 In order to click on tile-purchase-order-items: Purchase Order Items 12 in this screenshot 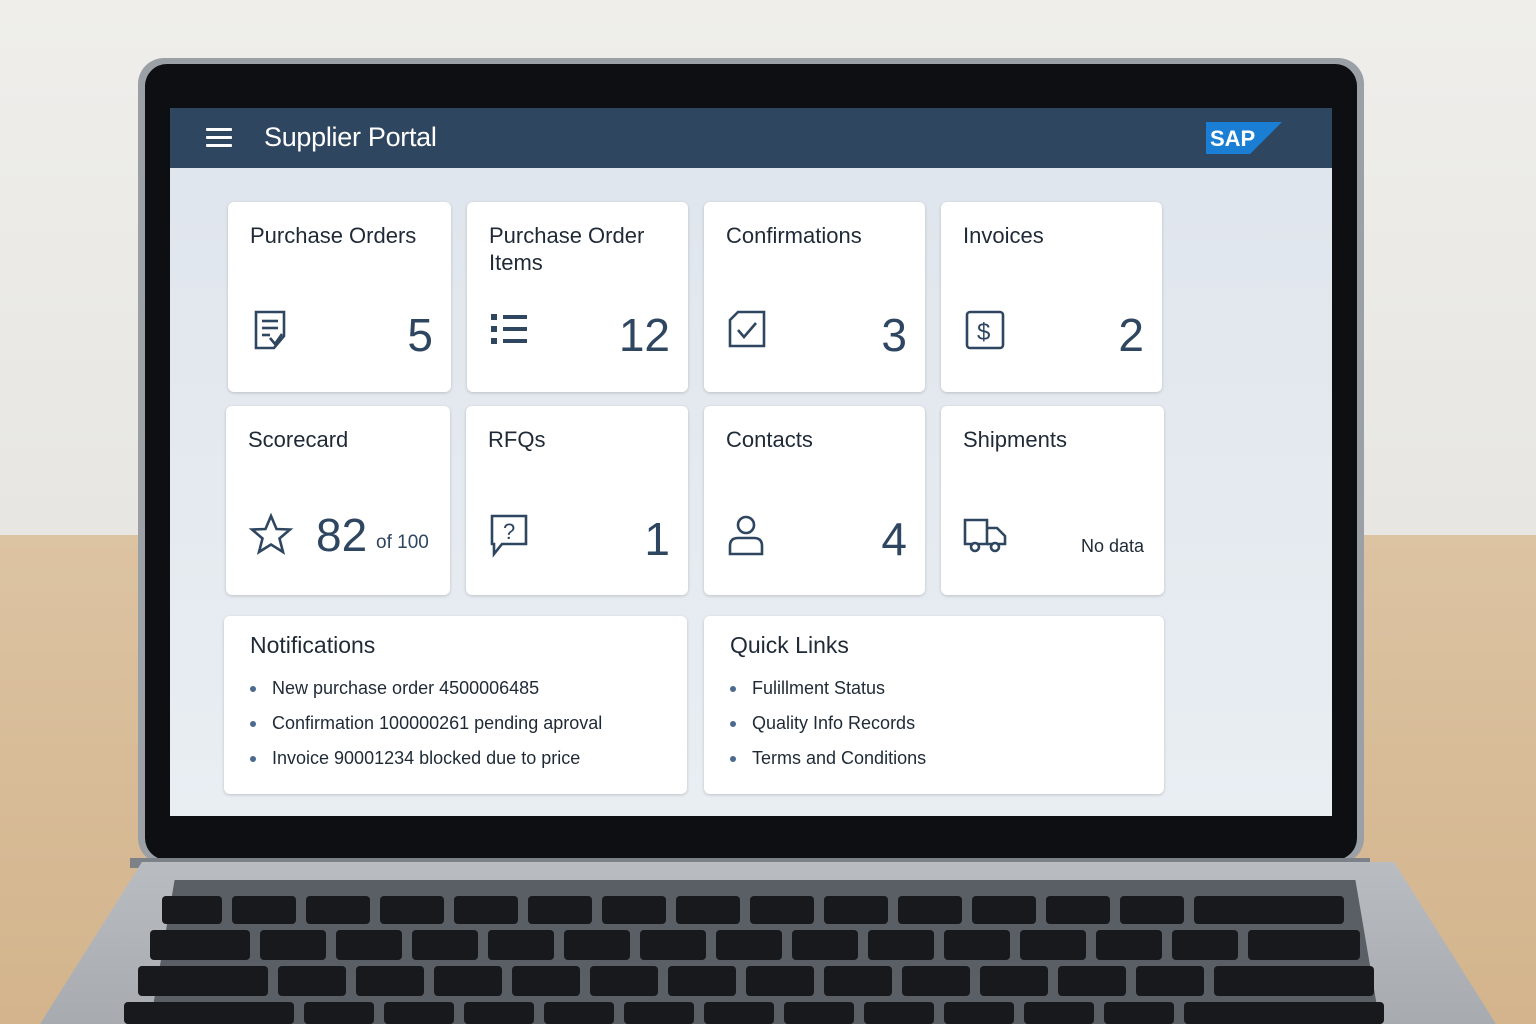, I will do `click(577, 297)`.